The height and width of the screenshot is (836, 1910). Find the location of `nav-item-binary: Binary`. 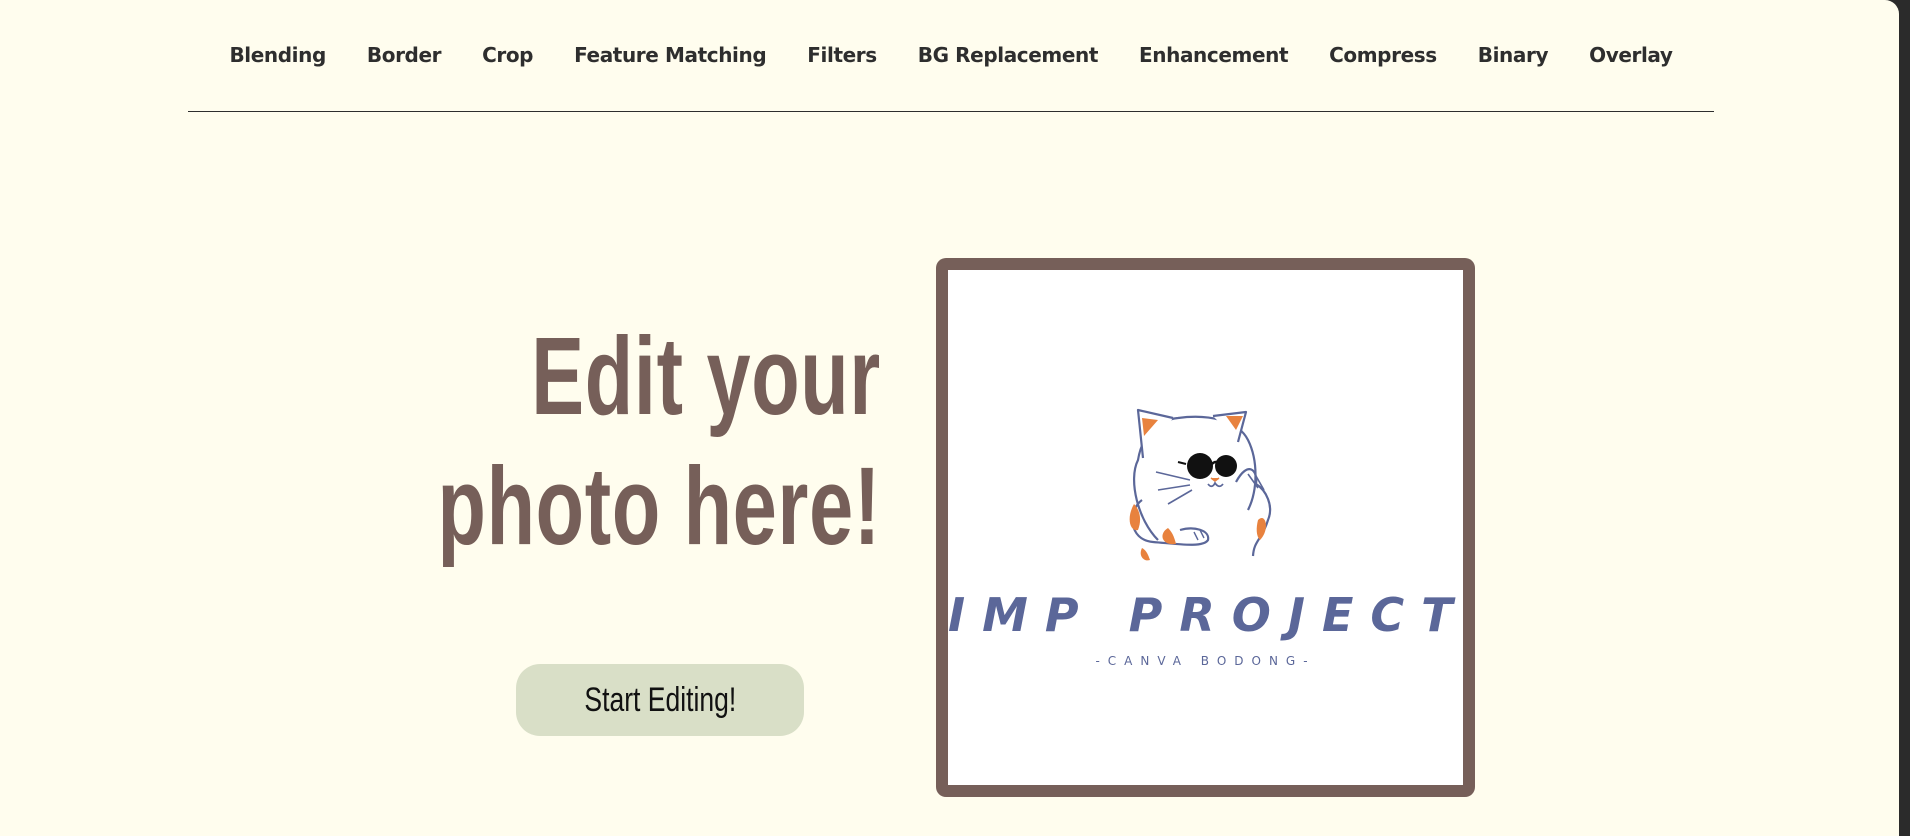

nav-item-binary: Binary is located at coordinates (1513, 55).